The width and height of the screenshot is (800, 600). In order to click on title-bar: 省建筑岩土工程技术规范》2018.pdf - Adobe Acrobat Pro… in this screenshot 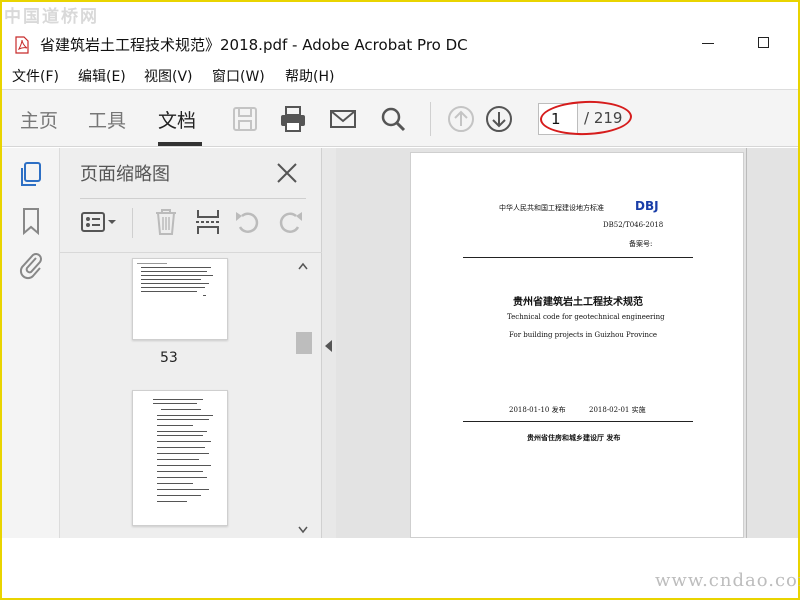, I will do `click(400, 44)`.